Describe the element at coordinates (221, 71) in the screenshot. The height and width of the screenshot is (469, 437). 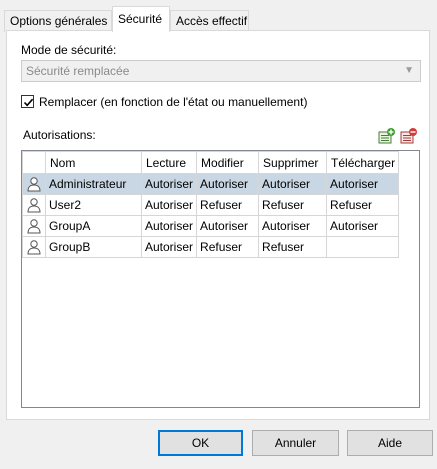
I see `security-mode-select: Sécurité remplacée ▼` at that location.